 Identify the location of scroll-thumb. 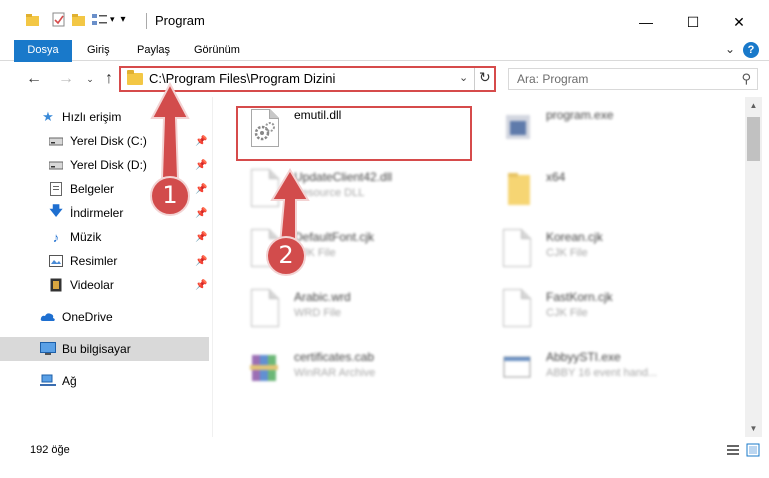
(753, 139).